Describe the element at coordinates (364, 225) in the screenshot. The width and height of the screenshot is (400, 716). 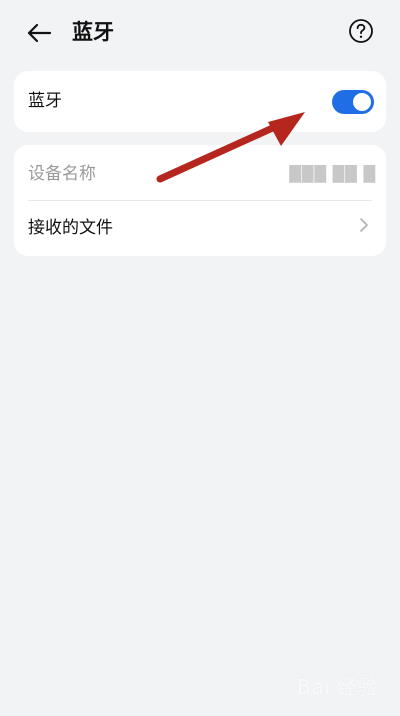
I see `chevron-right-icon` at that location.